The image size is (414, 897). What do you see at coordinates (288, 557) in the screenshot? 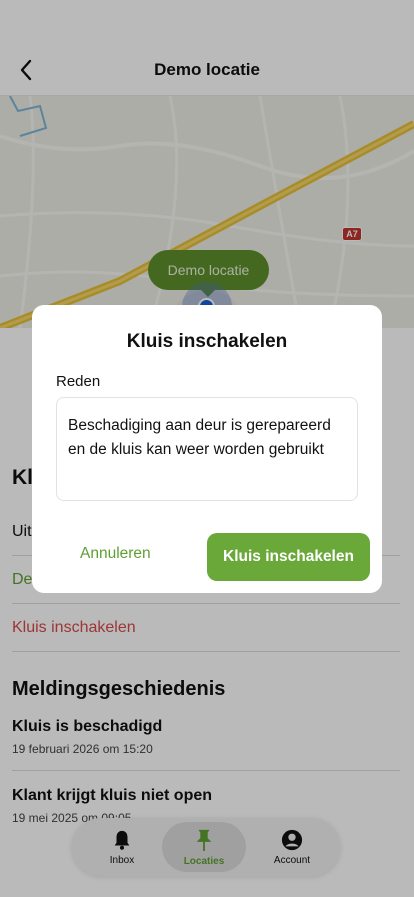
I see `enable-kluis-button: Kluis inschakelen` at bounding box center [288, 557].